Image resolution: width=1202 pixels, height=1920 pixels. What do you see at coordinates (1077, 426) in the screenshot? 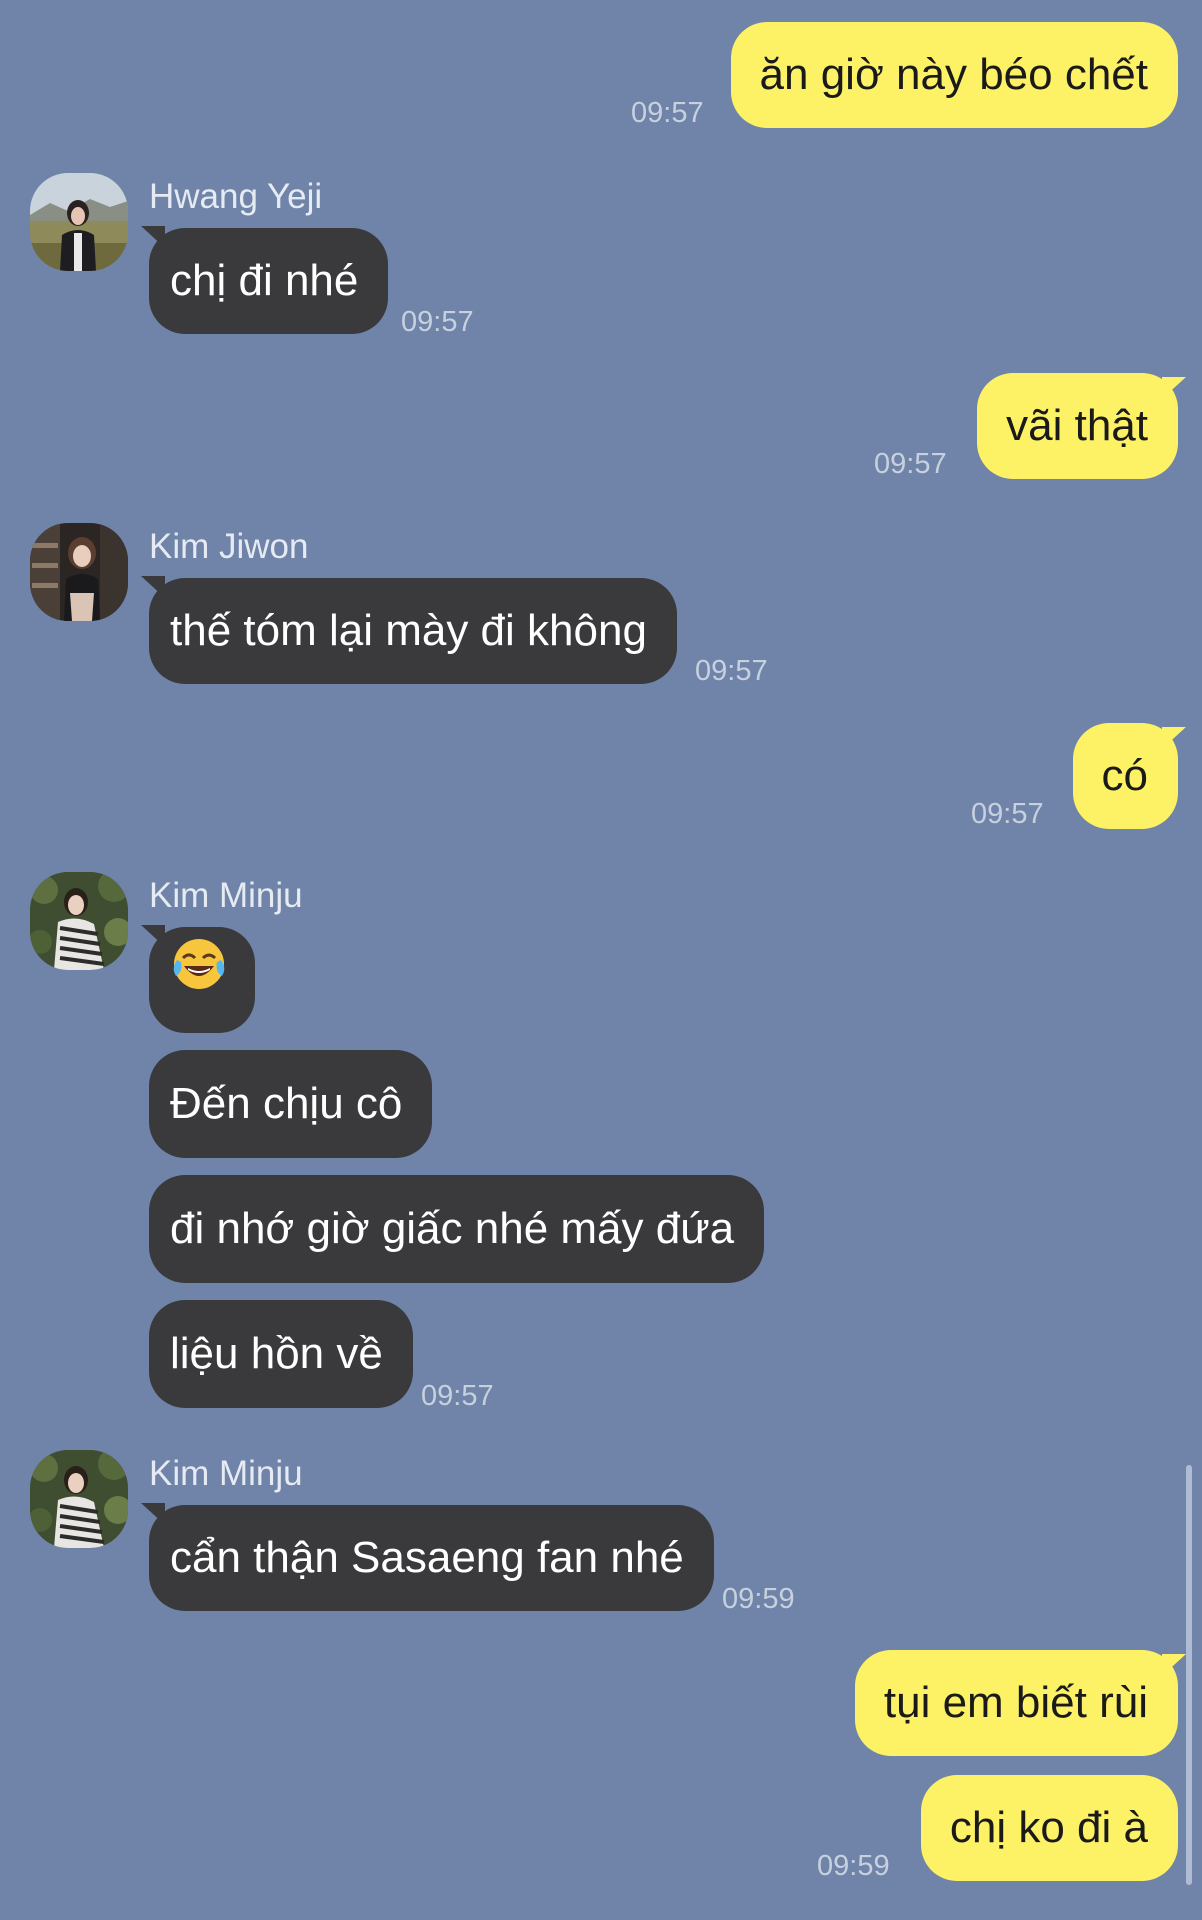
I see `outgoing-message-bubble: vãi thật` at bounding box center [1077, 426].